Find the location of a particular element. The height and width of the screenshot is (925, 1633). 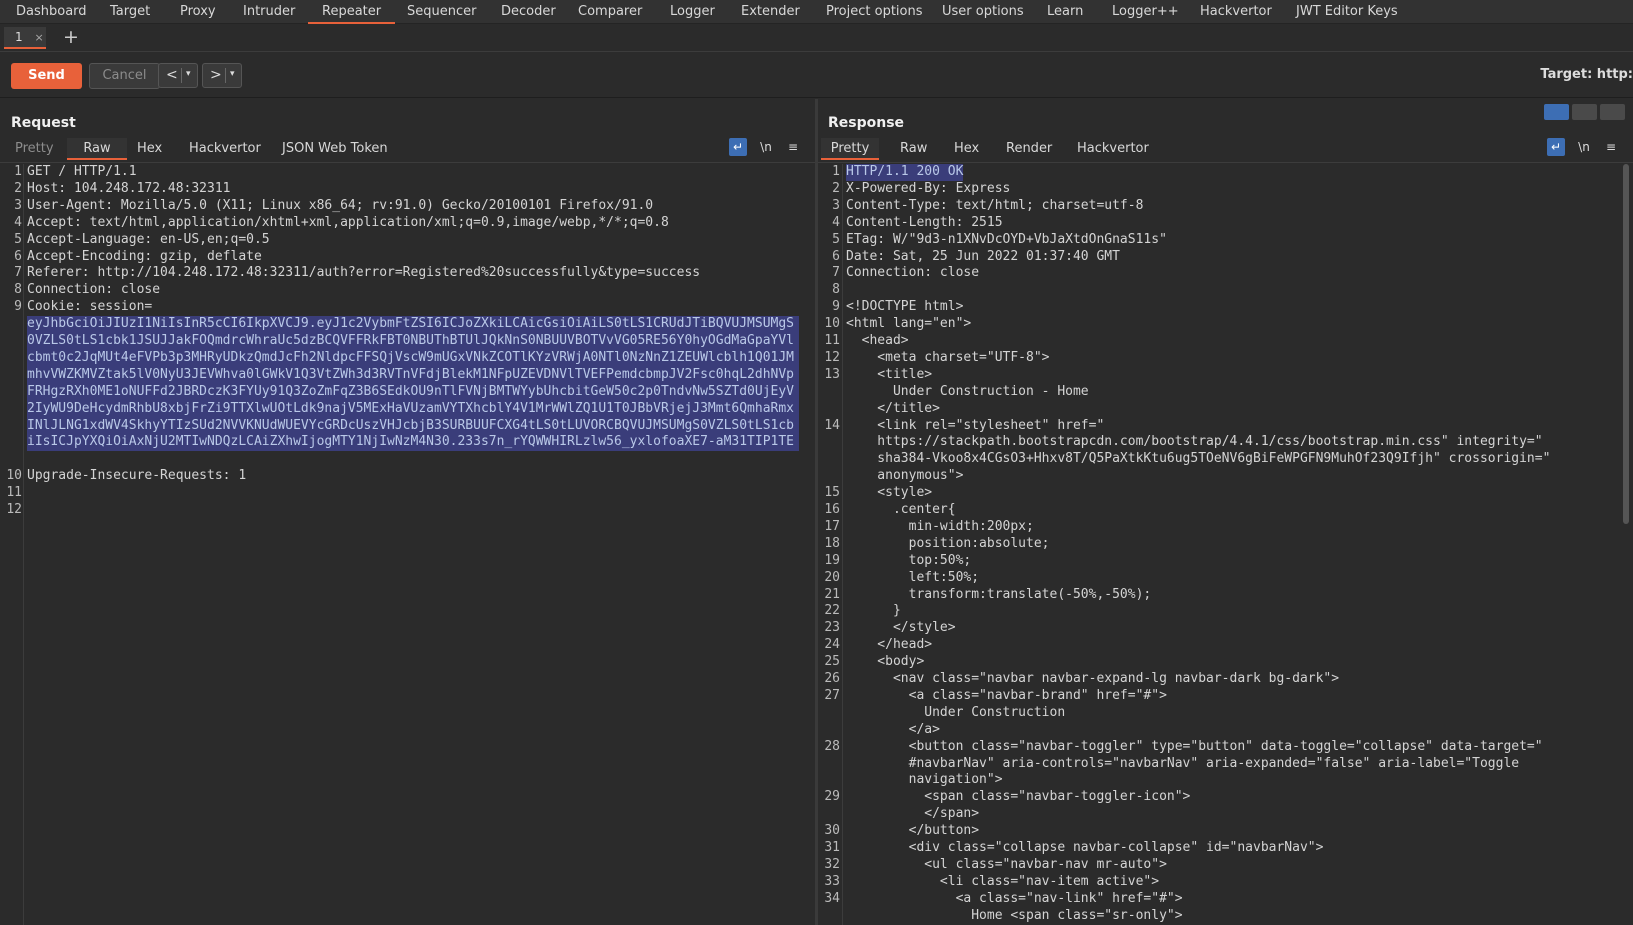

response-line: top:50%; is located at coordinates (909, 560).